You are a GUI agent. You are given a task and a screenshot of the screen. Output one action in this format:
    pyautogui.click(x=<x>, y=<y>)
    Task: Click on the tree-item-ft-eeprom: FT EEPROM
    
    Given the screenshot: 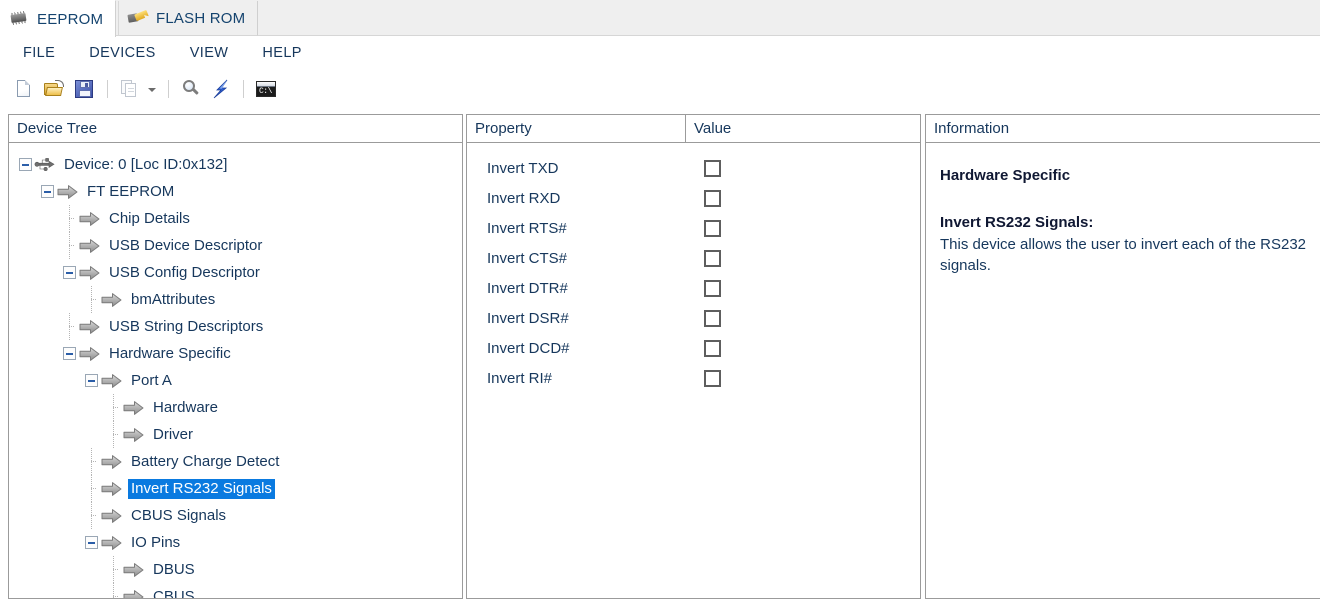 What is the action you would take?
    pyautogui.click(x=235, y=191)
    